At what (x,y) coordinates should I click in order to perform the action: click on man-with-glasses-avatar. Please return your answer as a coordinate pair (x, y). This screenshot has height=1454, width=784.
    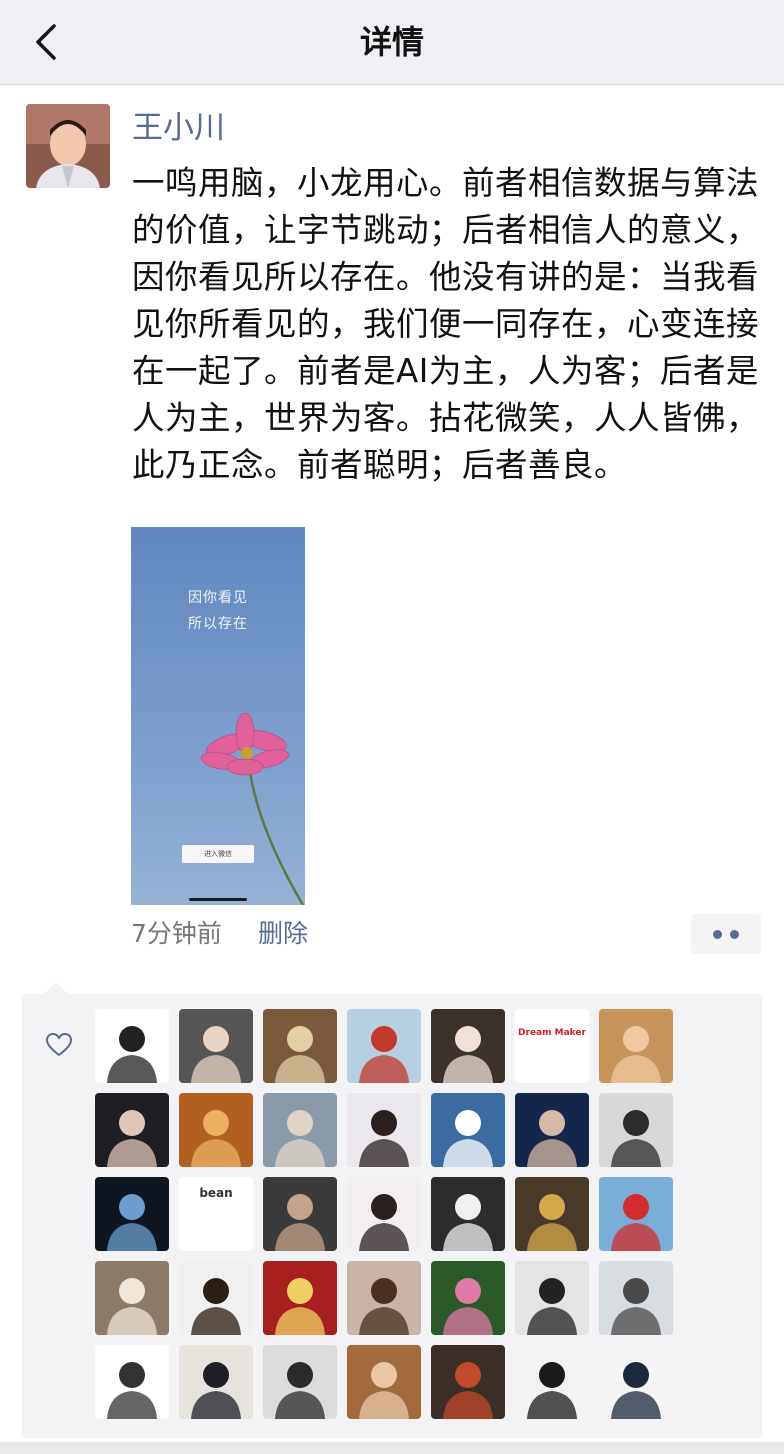
    Looking at the image, I should click on (300, 1382).